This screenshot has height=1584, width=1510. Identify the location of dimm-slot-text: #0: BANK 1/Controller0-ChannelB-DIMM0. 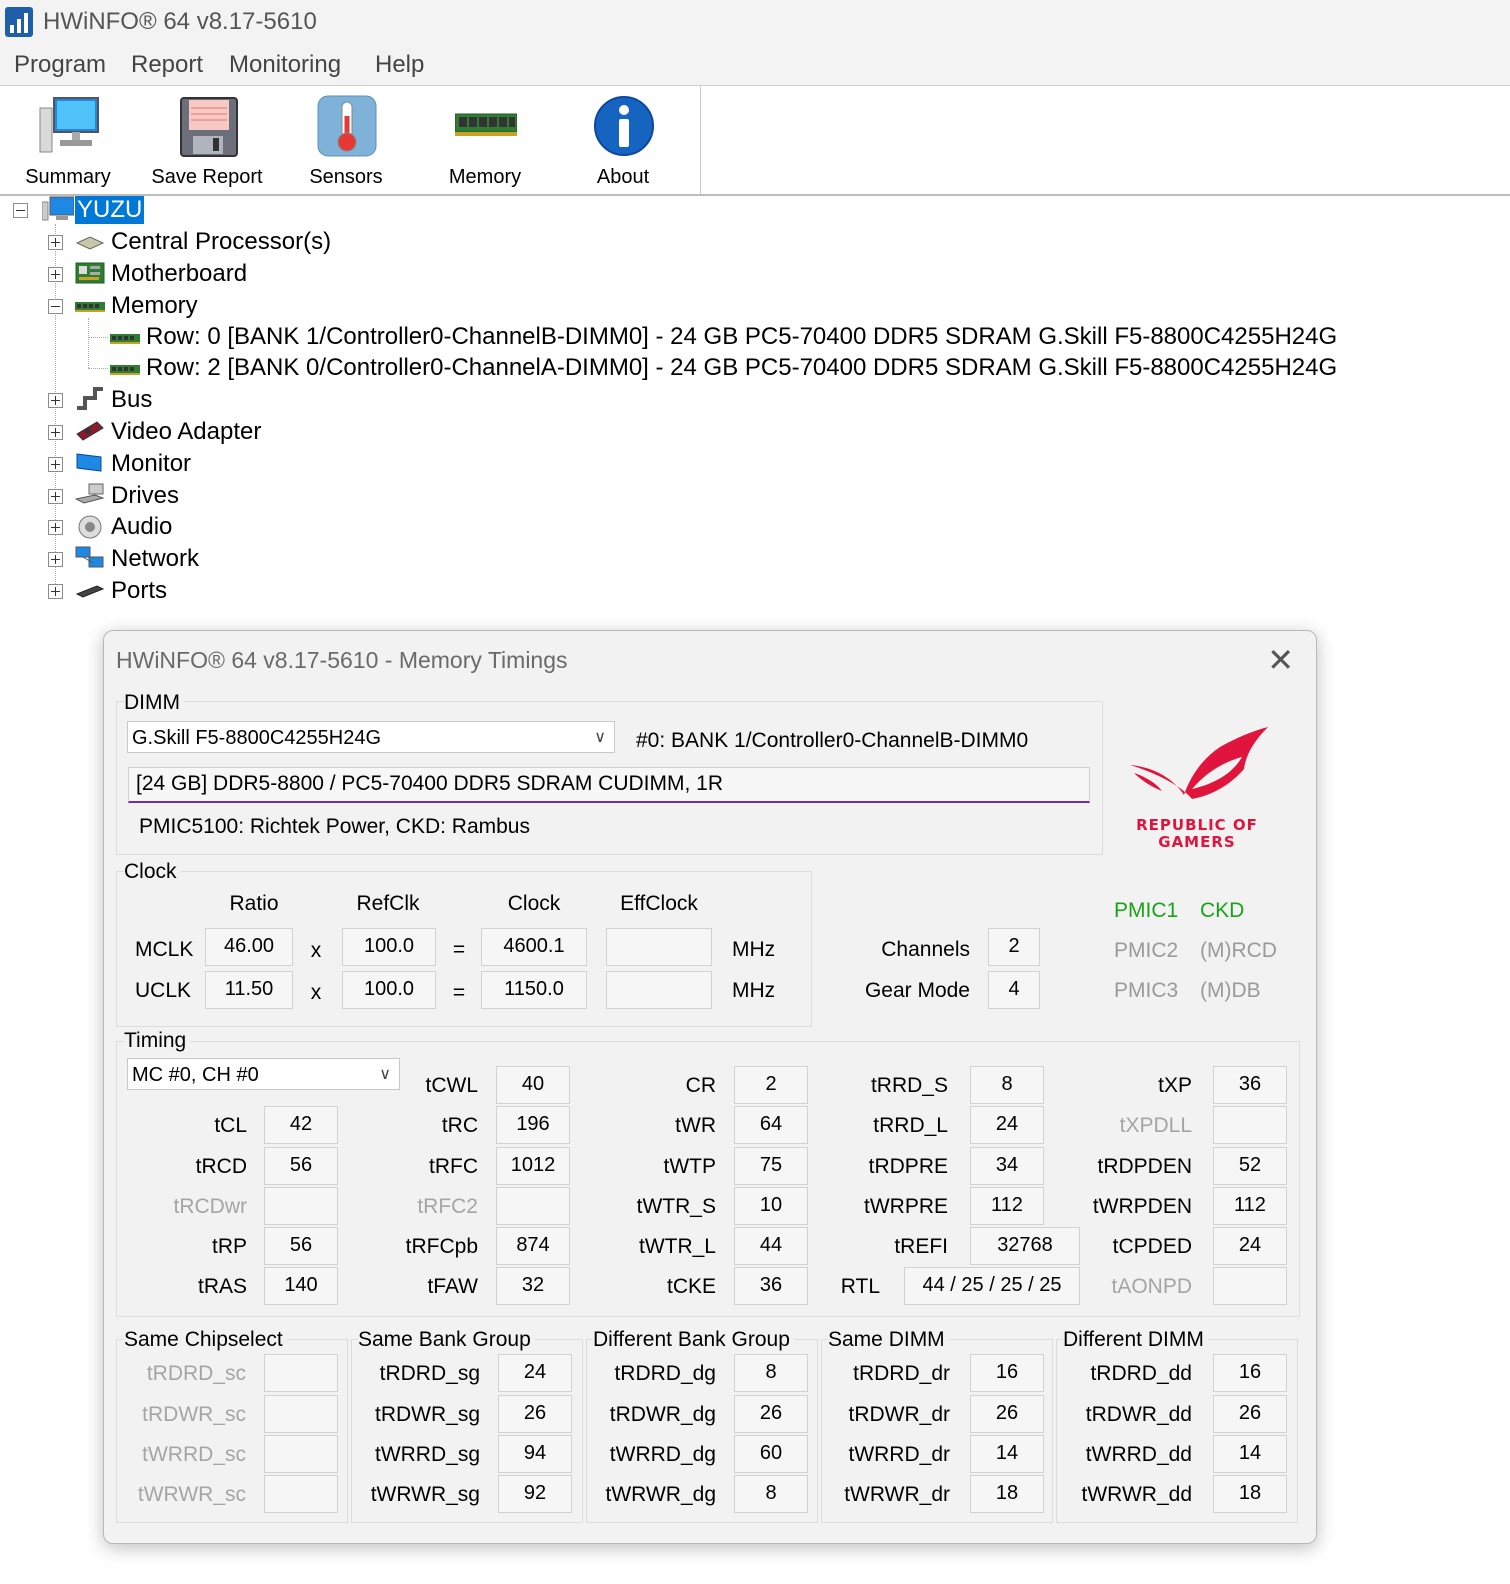
(832, 740).